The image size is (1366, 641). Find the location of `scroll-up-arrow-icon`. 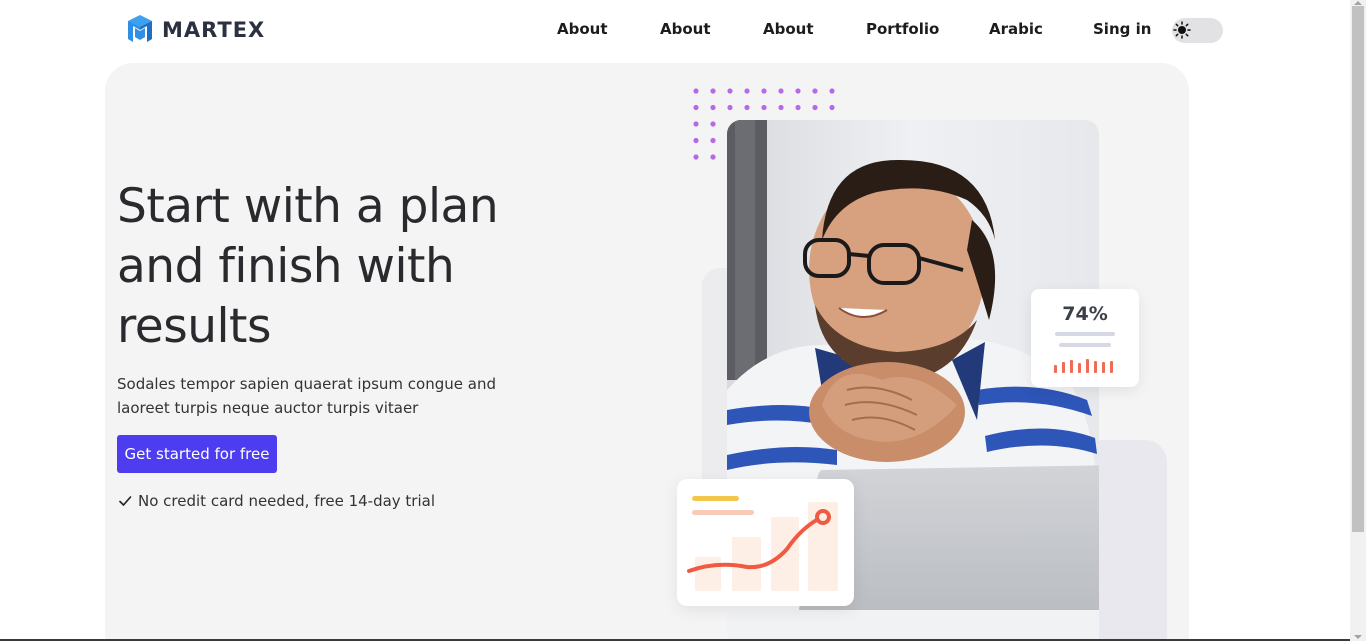

scroll-up-arrow-icon is located at coordinates (1358, 3).